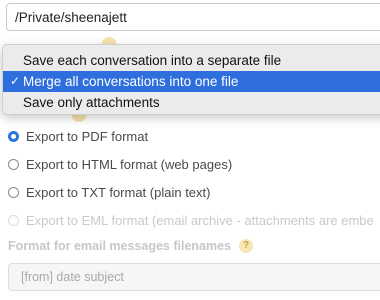  I want to click on menu-item-merge-all: ✓ Merge all conversations into one file, so click(191, 81).